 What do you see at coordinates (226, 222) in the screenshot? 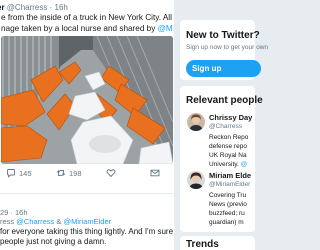
I see `bio-line: guardian) m` at bounding box center [226, 222].